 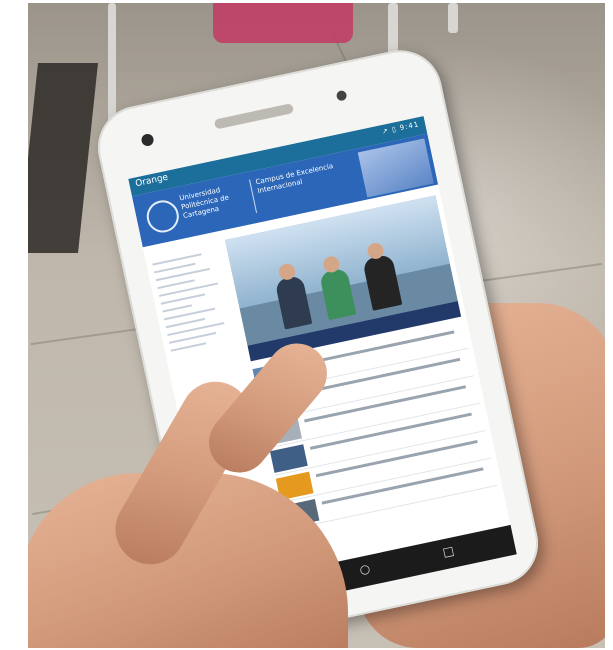 What do you see at coordinates (162, 216) in the screenshot?
I see `university-logo-icon` at bounding box center [162, 216].